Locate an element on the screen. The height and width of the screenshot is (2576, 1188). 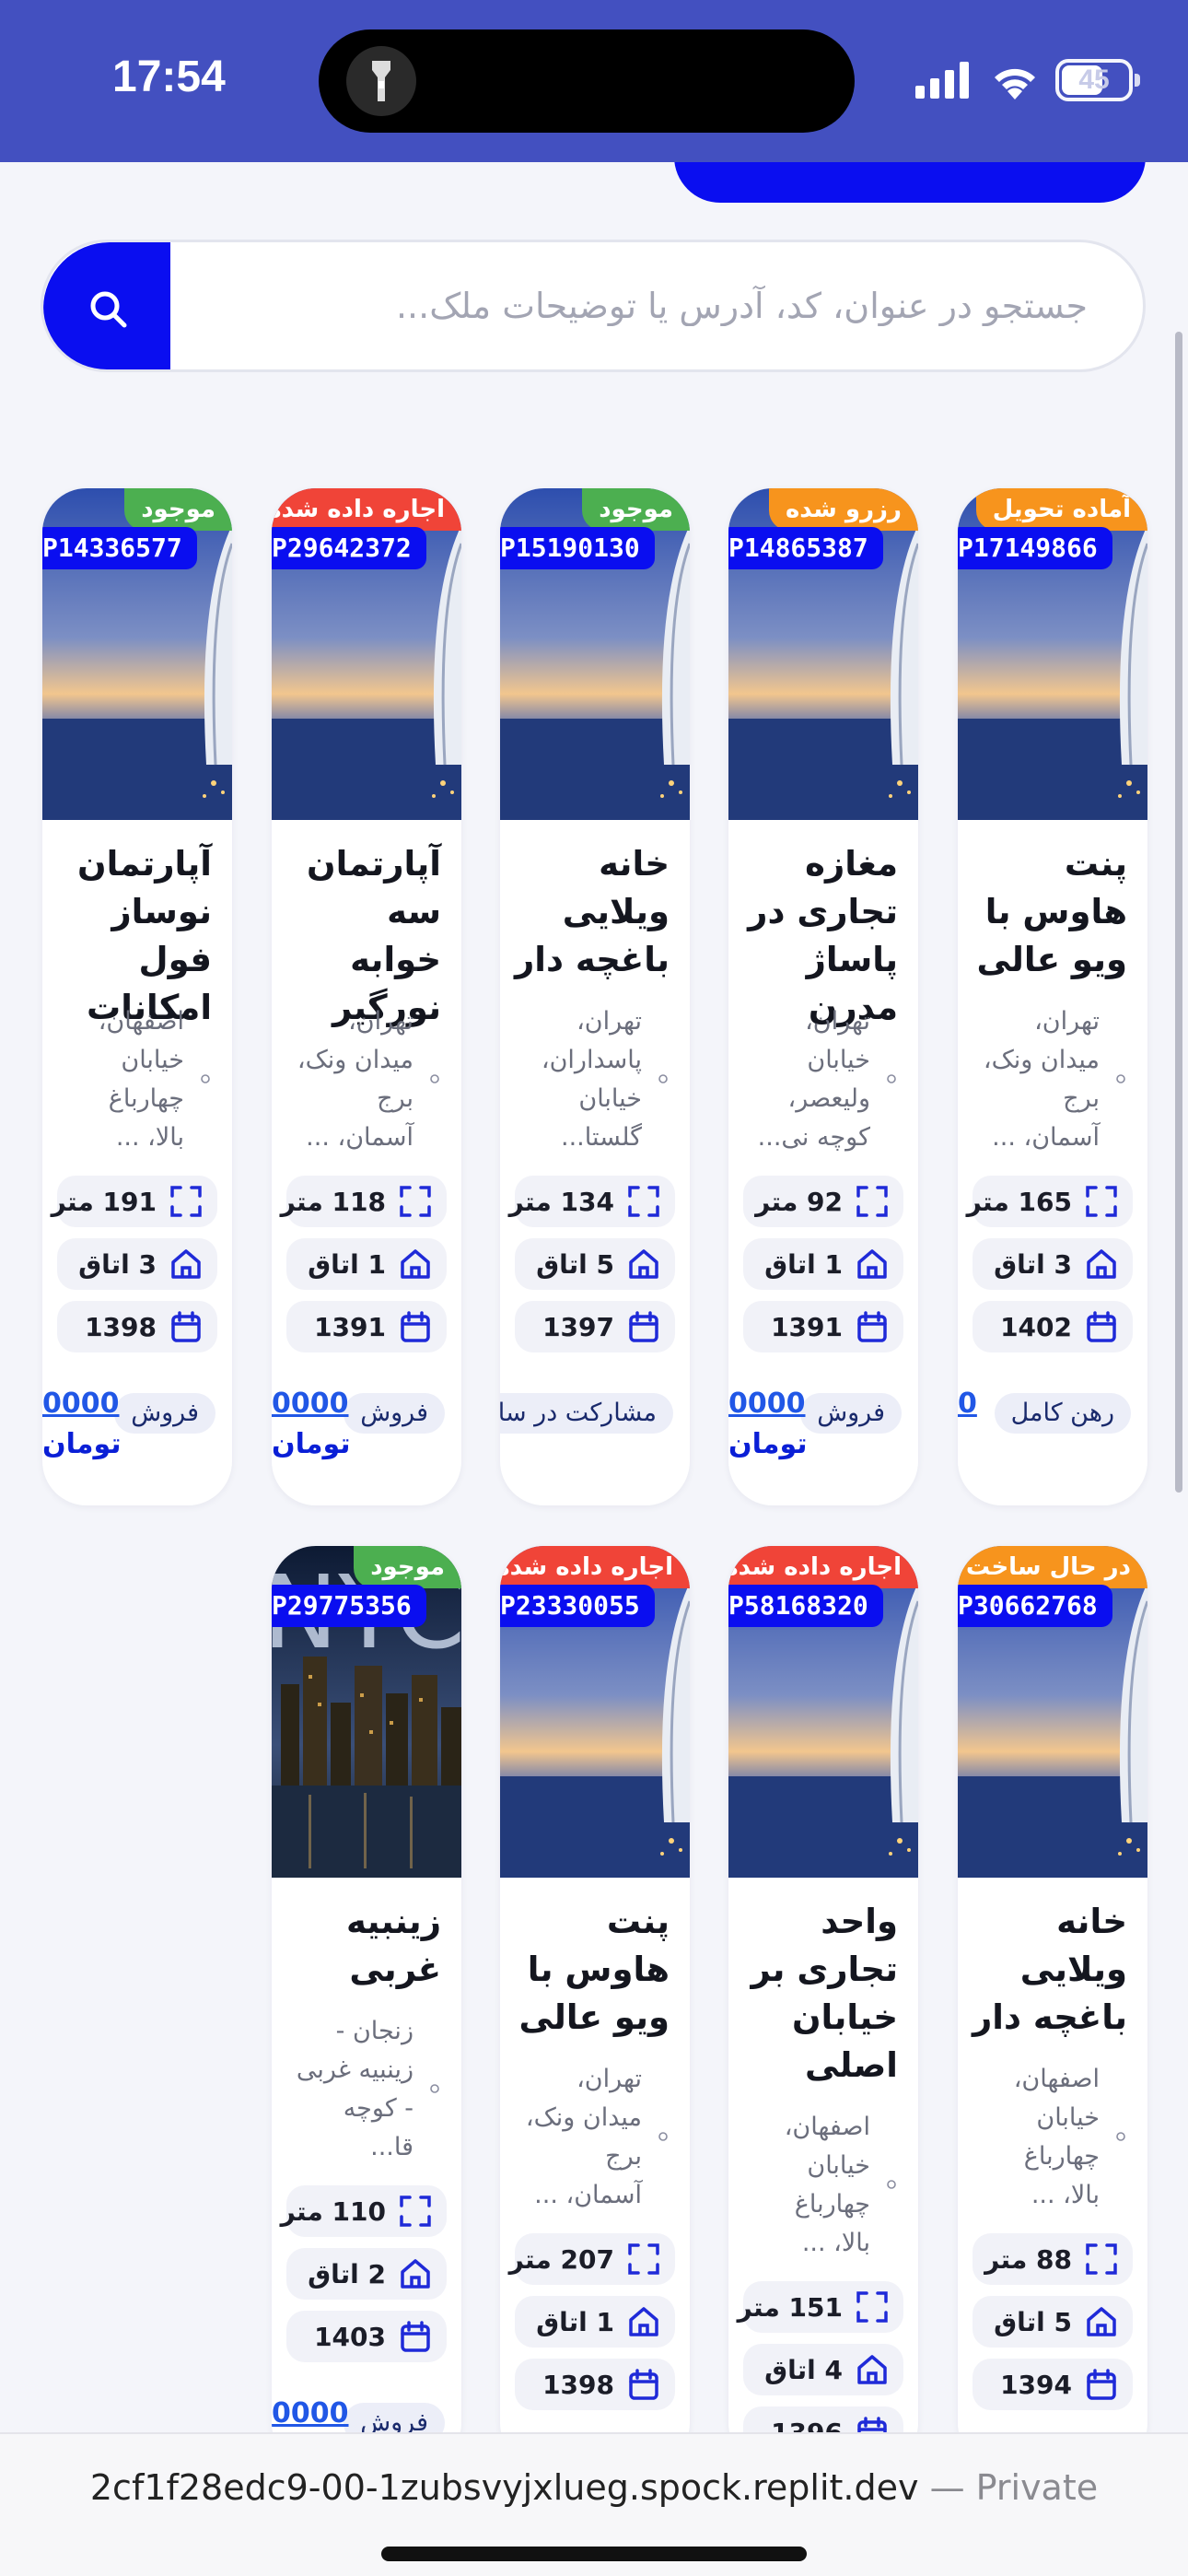
rooms-value: 5 اتاق is located at coordinates (575, 1264).